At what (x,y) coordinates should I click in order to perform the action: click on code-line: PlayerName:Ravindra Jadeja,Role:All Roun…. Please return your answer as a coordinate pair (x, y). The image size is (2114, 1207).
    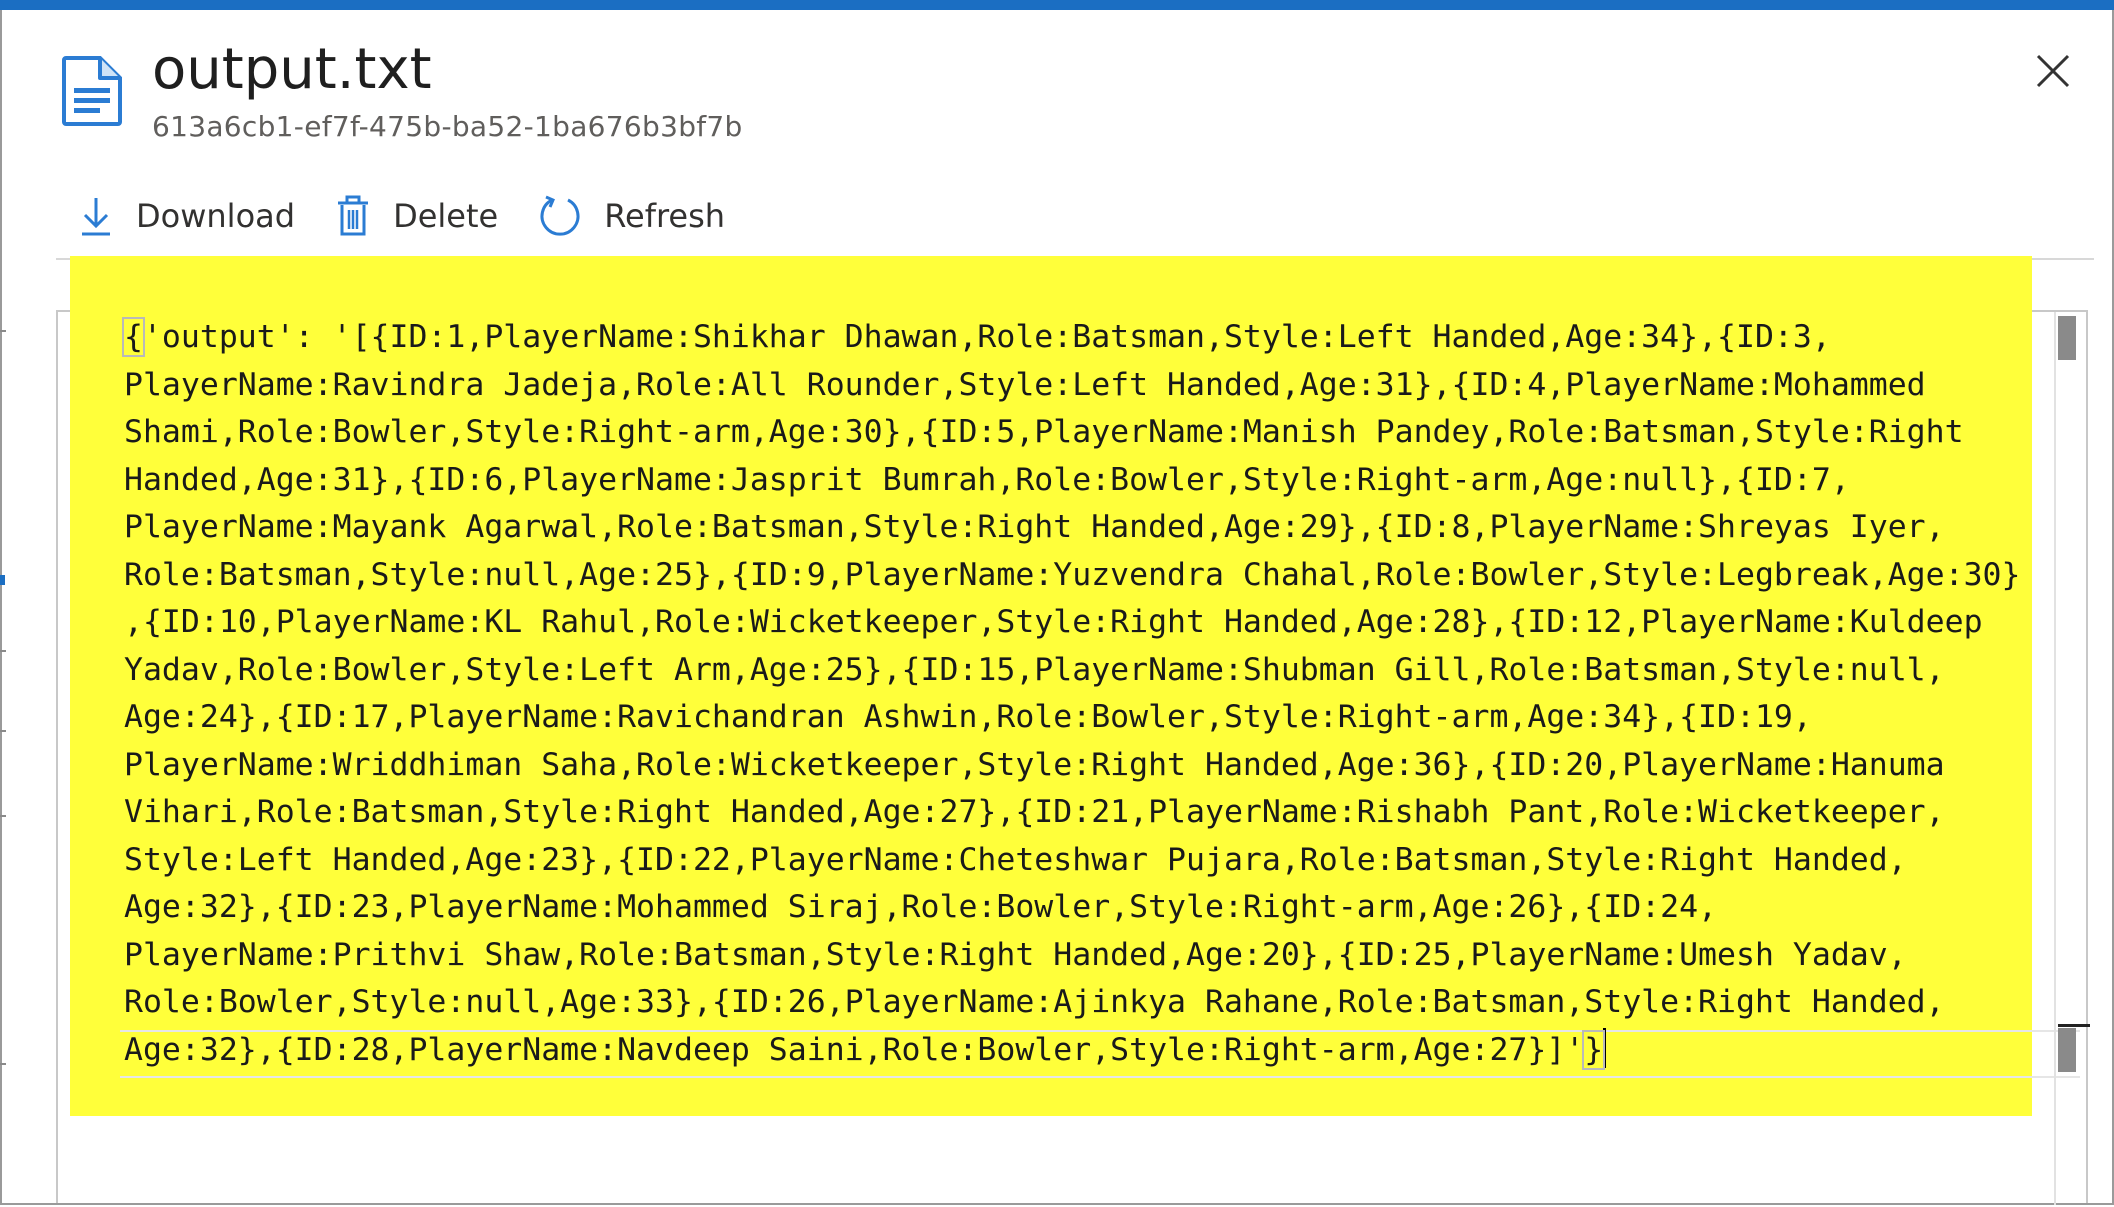
    Looking at the image, I should click on (1025, 384).